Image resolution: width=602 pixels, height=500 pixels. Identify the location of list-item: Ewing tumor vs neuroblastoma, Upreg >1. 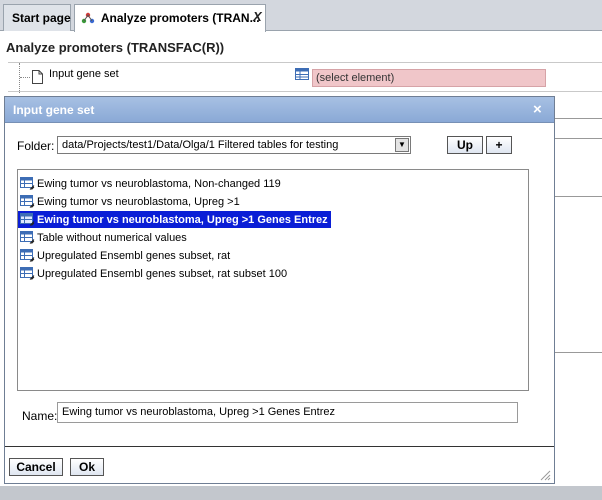
(130, 201).